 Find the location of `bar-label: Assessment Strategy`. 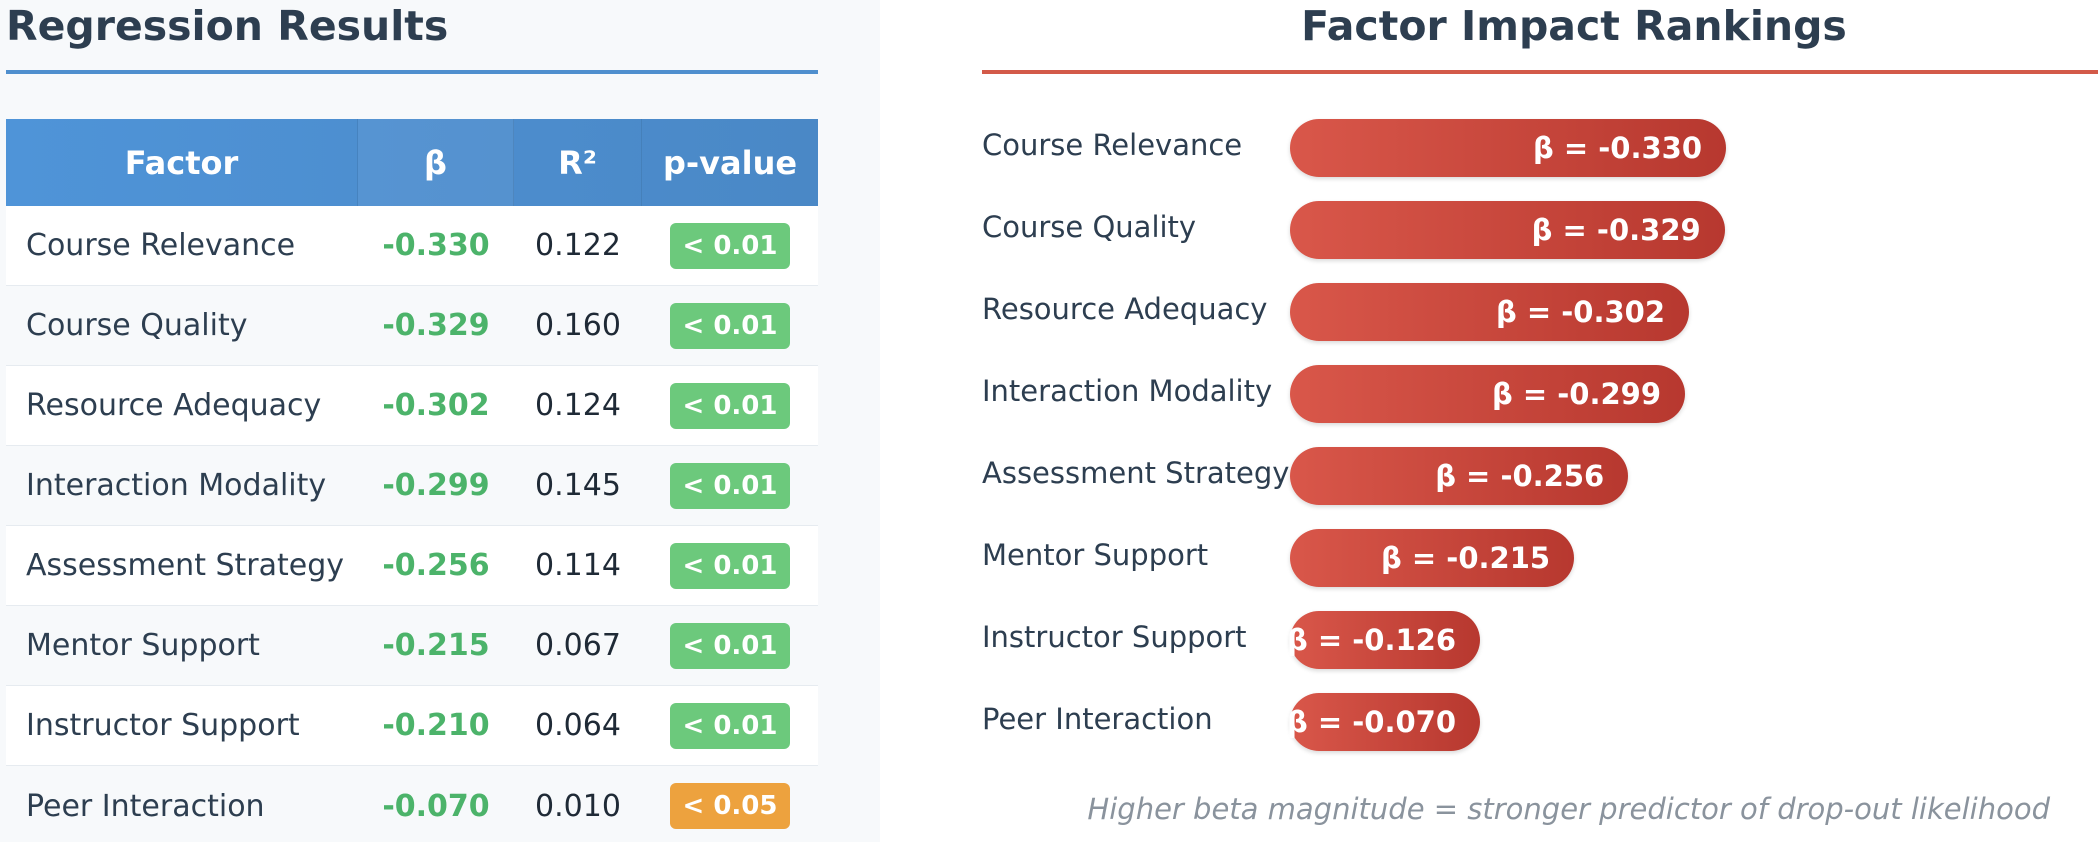

bar-label: Assessment Strategy is located at coordinates (1136, 473).